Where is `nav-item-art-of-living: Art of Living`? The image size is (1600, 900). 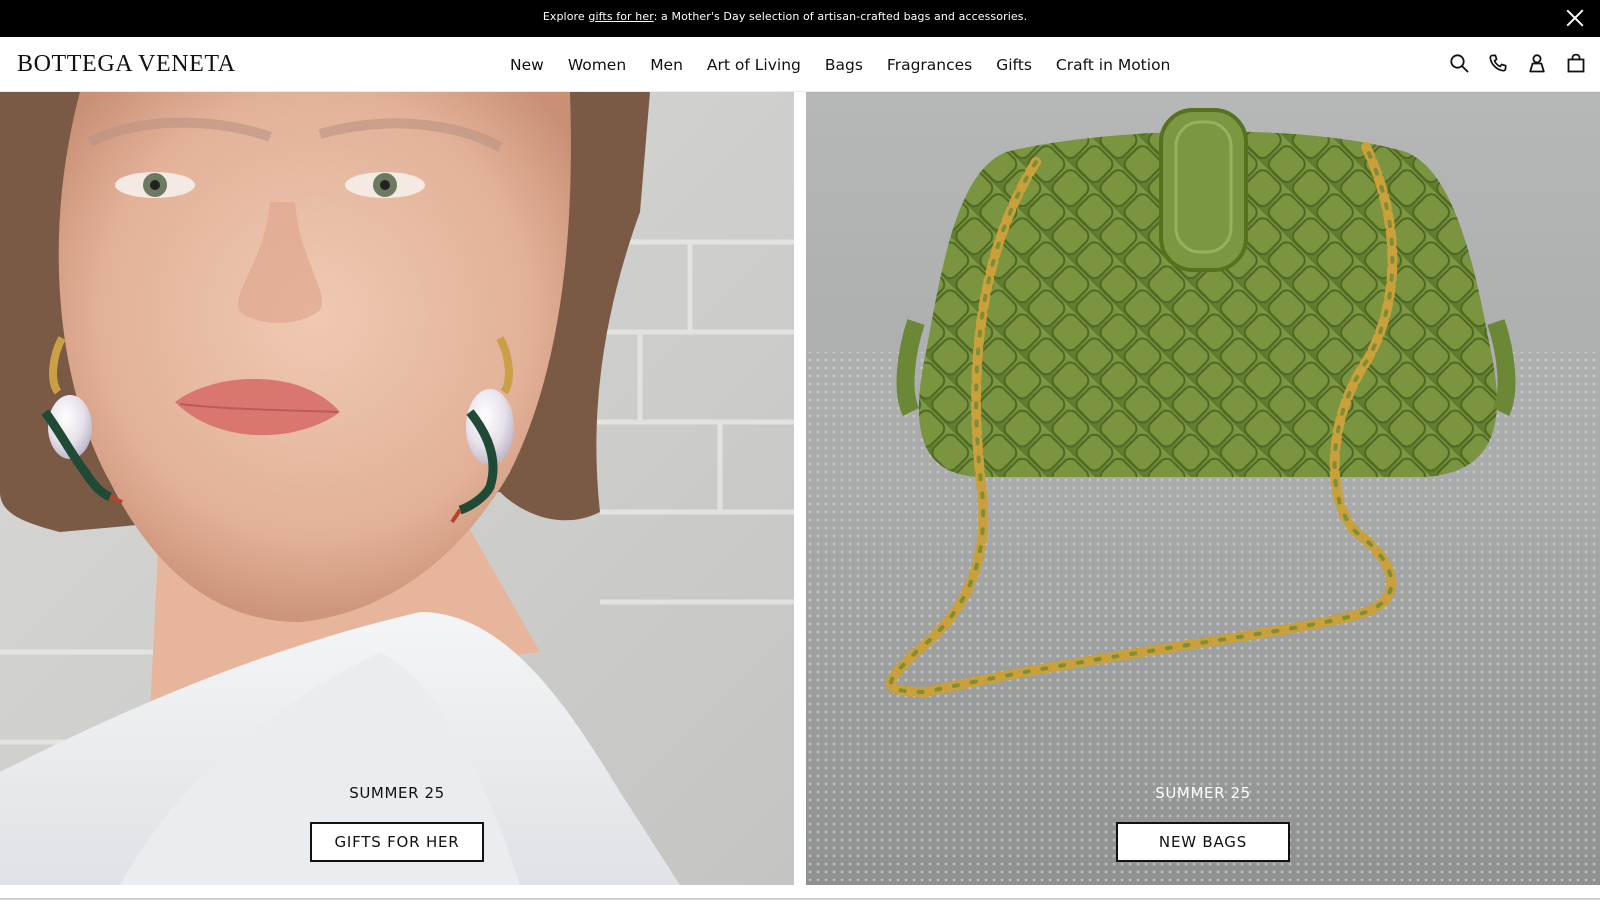
nav-item-art-of-living: Art of Living is located at coordinates (754, 65).